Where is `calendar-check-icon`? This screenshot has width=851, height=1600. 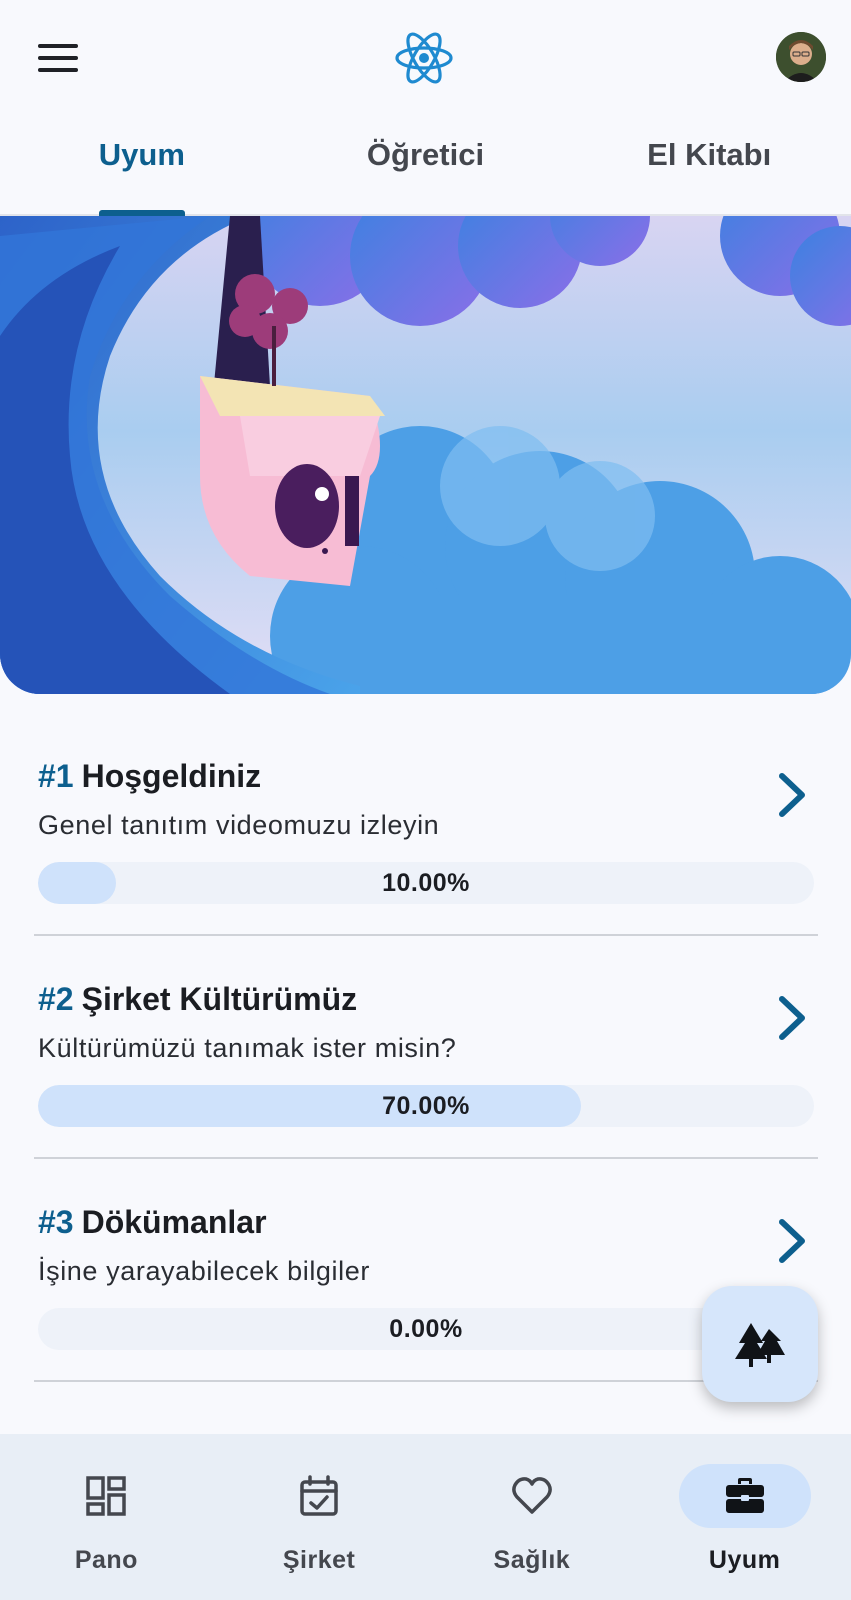 calendar-check-icon is located at coordinates (319, 1495).